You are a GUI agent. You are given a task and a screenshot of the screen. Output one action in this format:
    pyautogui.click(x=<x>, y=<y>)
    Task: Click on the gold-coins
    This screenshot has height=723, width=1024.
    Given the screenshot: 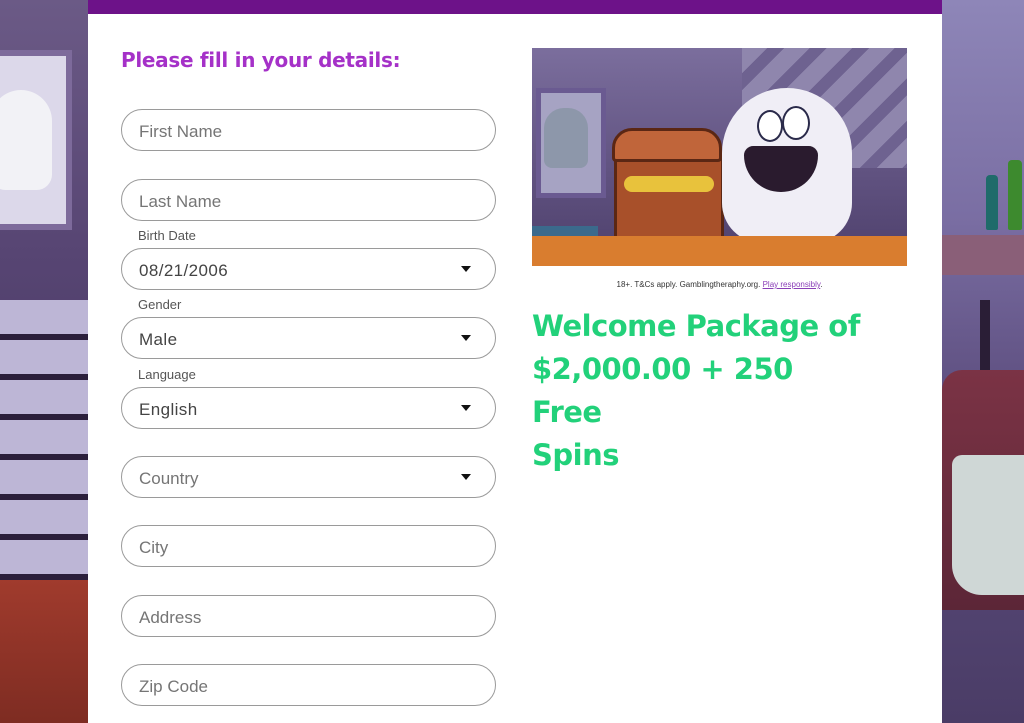 What is the action you would take?
    pyautogui.click(x=669, y=184)
    